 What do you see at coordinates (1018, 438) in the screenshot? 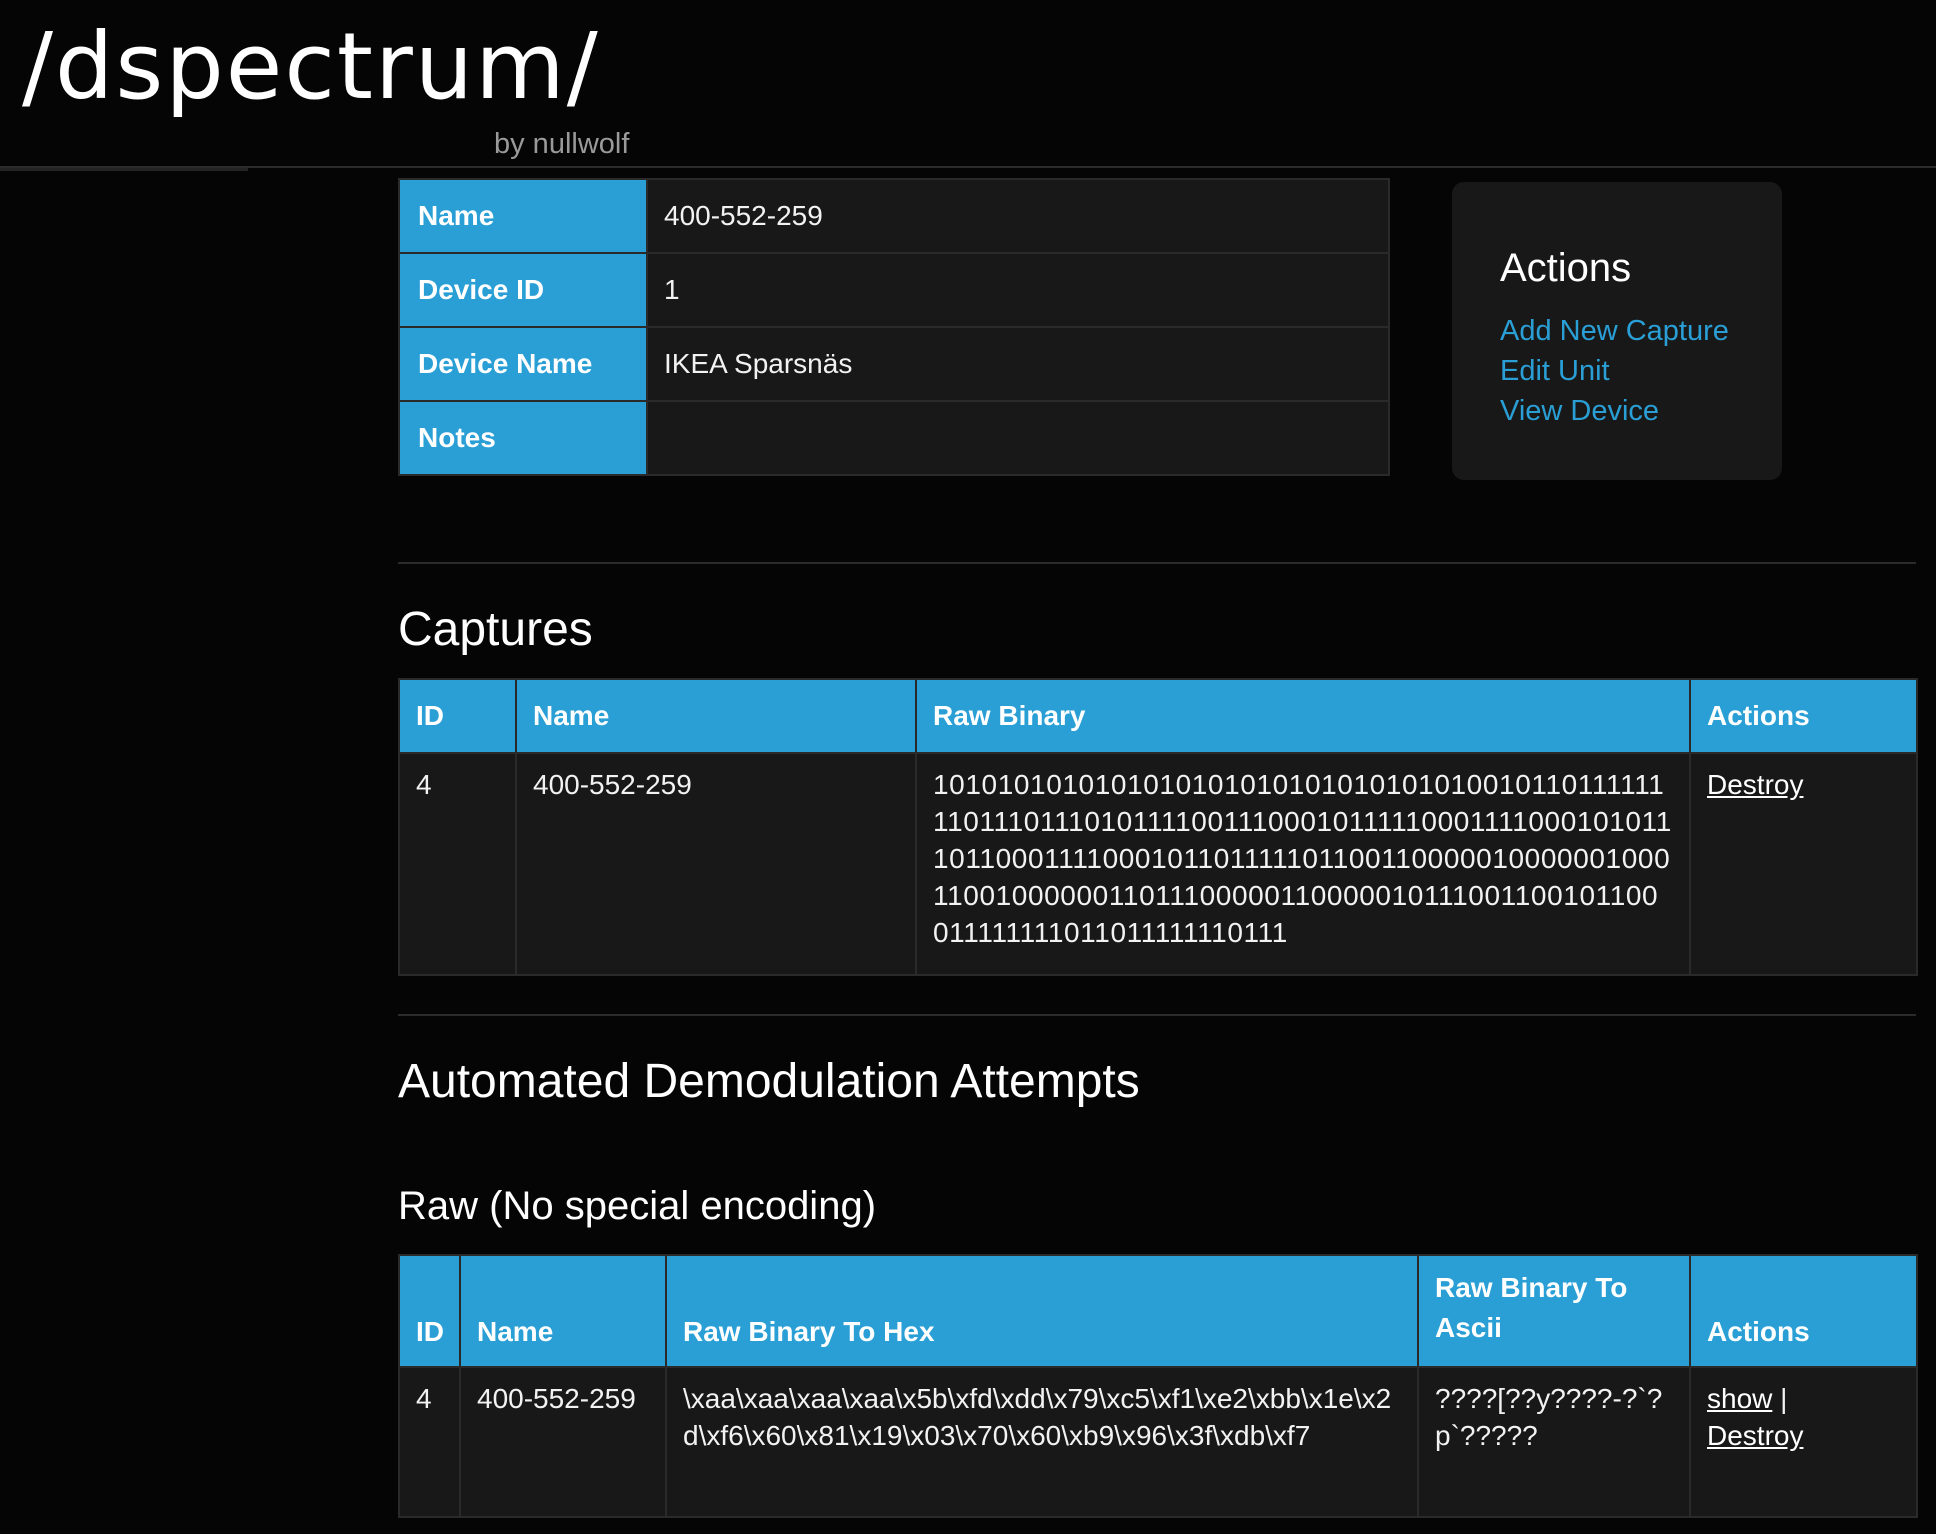
I see `unit-value` at bounding box center [1018, 438].